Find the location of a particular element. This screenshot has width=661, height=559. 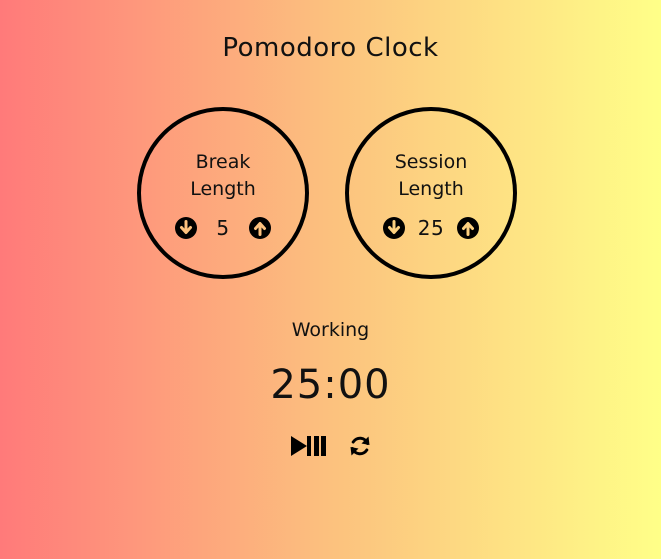

session-increment-button is located at coordinates (468, 228).